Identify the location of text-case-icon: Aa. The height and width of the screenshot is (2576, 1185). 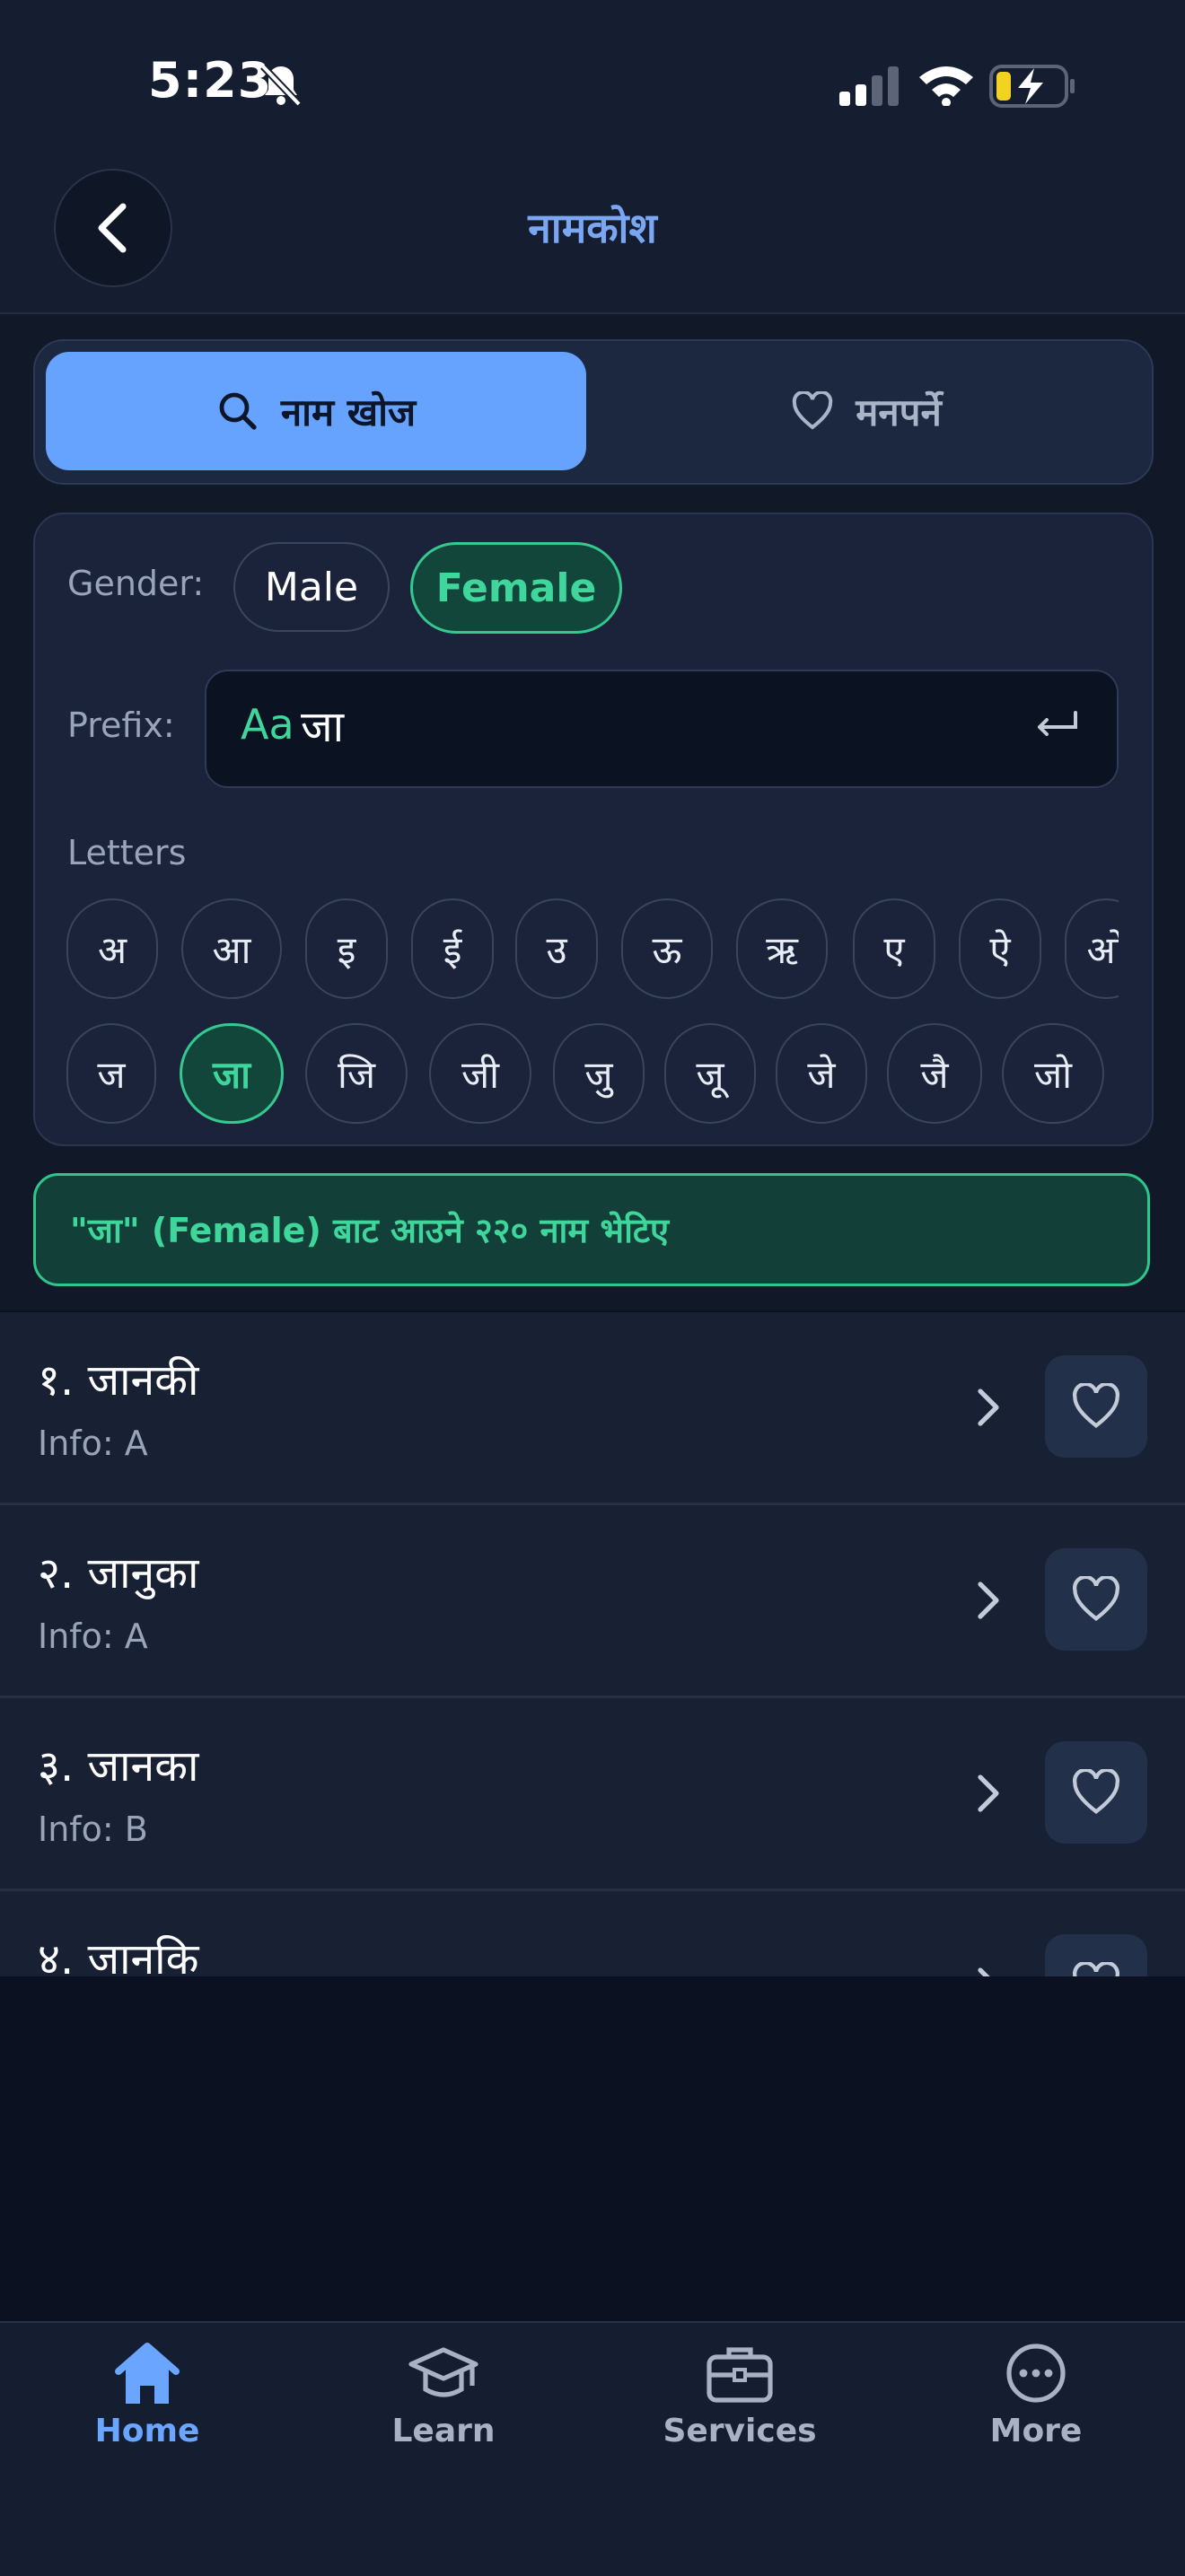
(267, 724).